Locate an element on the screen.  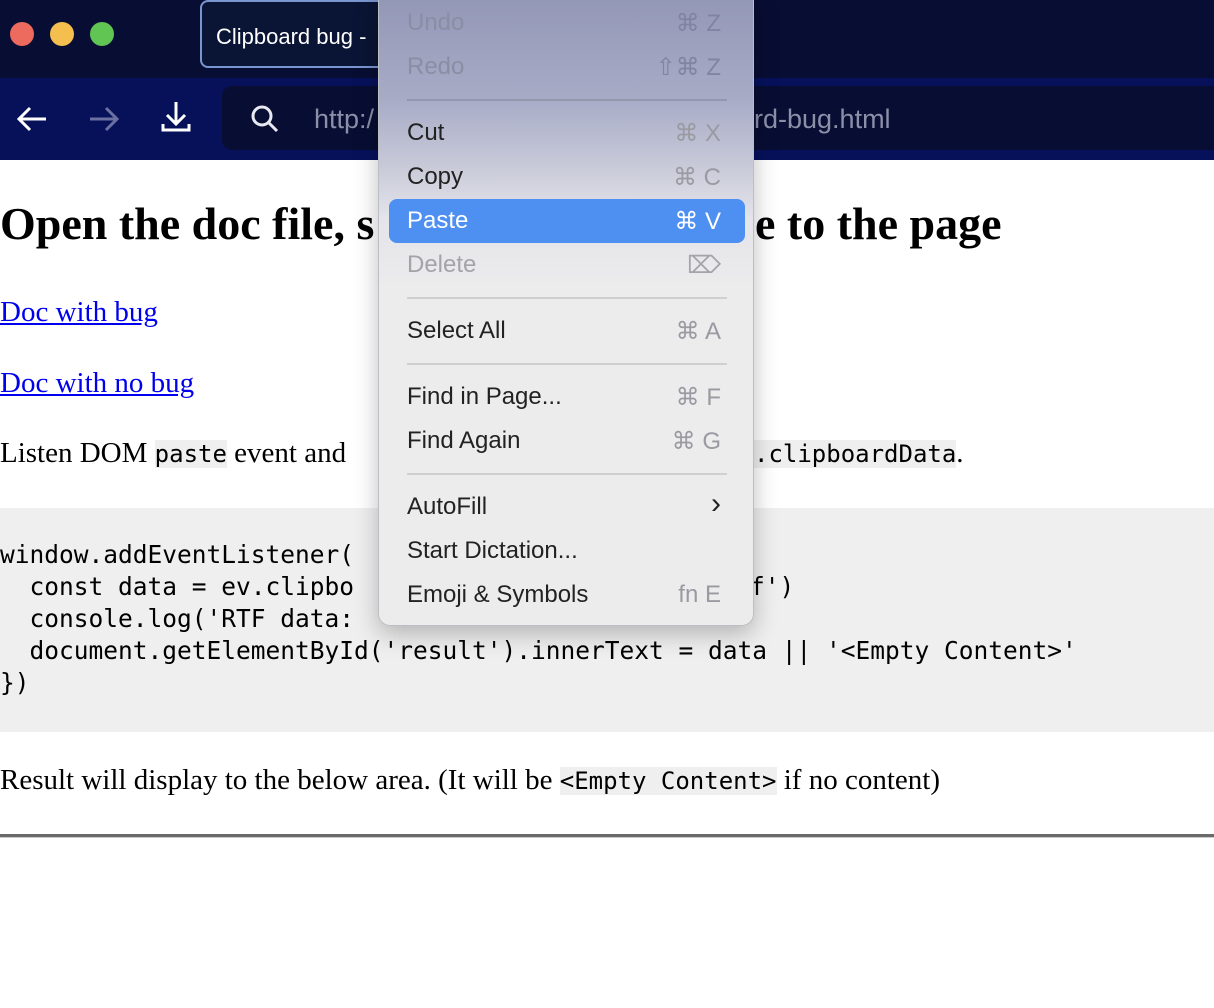
code-line-fragment: f') is located at coordinates (772, 586).